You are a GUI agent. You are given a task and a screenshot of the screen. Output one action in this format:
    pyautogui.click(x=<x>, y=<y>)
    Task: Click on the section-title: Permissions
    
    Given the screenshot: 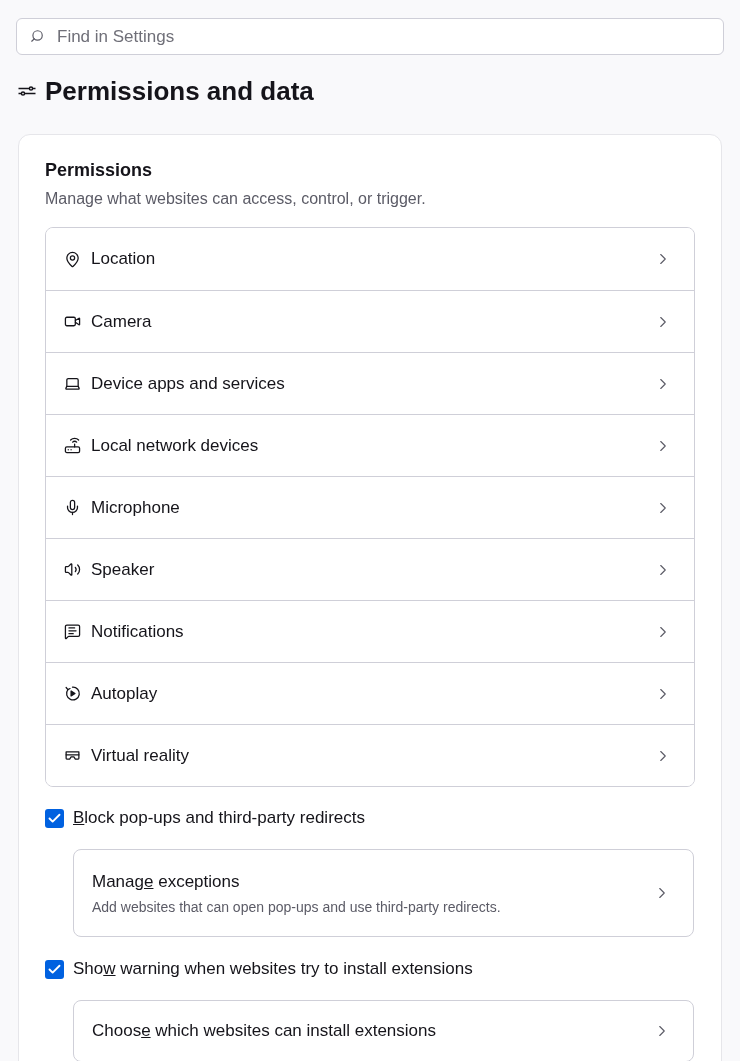 What is the action you would take?
    pyautogui.click(x=99, y=170)
    